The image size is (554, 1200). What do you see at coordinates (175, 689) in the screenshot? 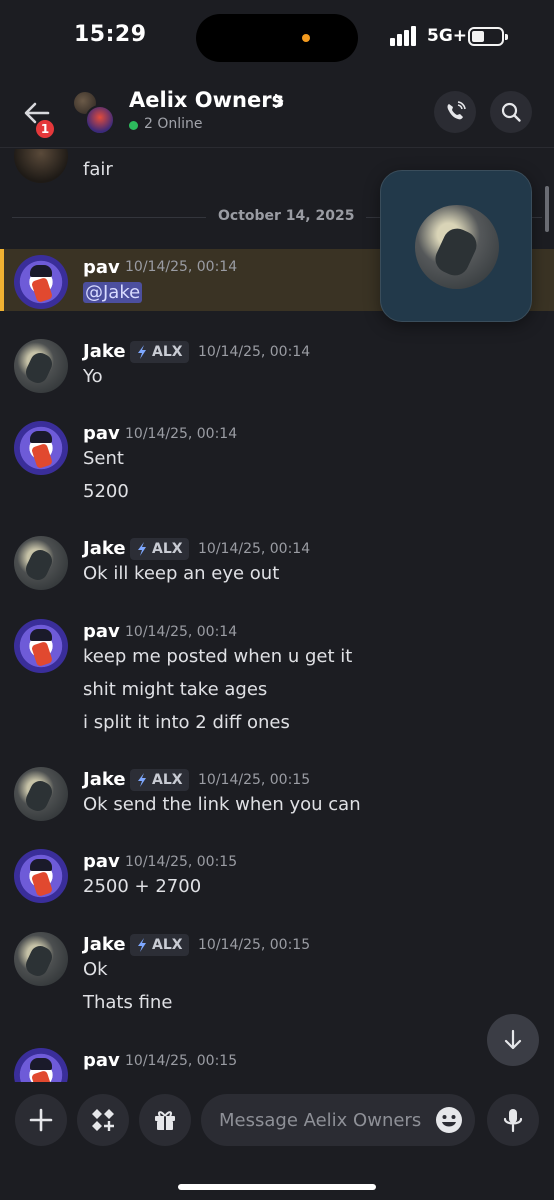
I see `message-text: shit might take ages` at bounding box center [175, 689].